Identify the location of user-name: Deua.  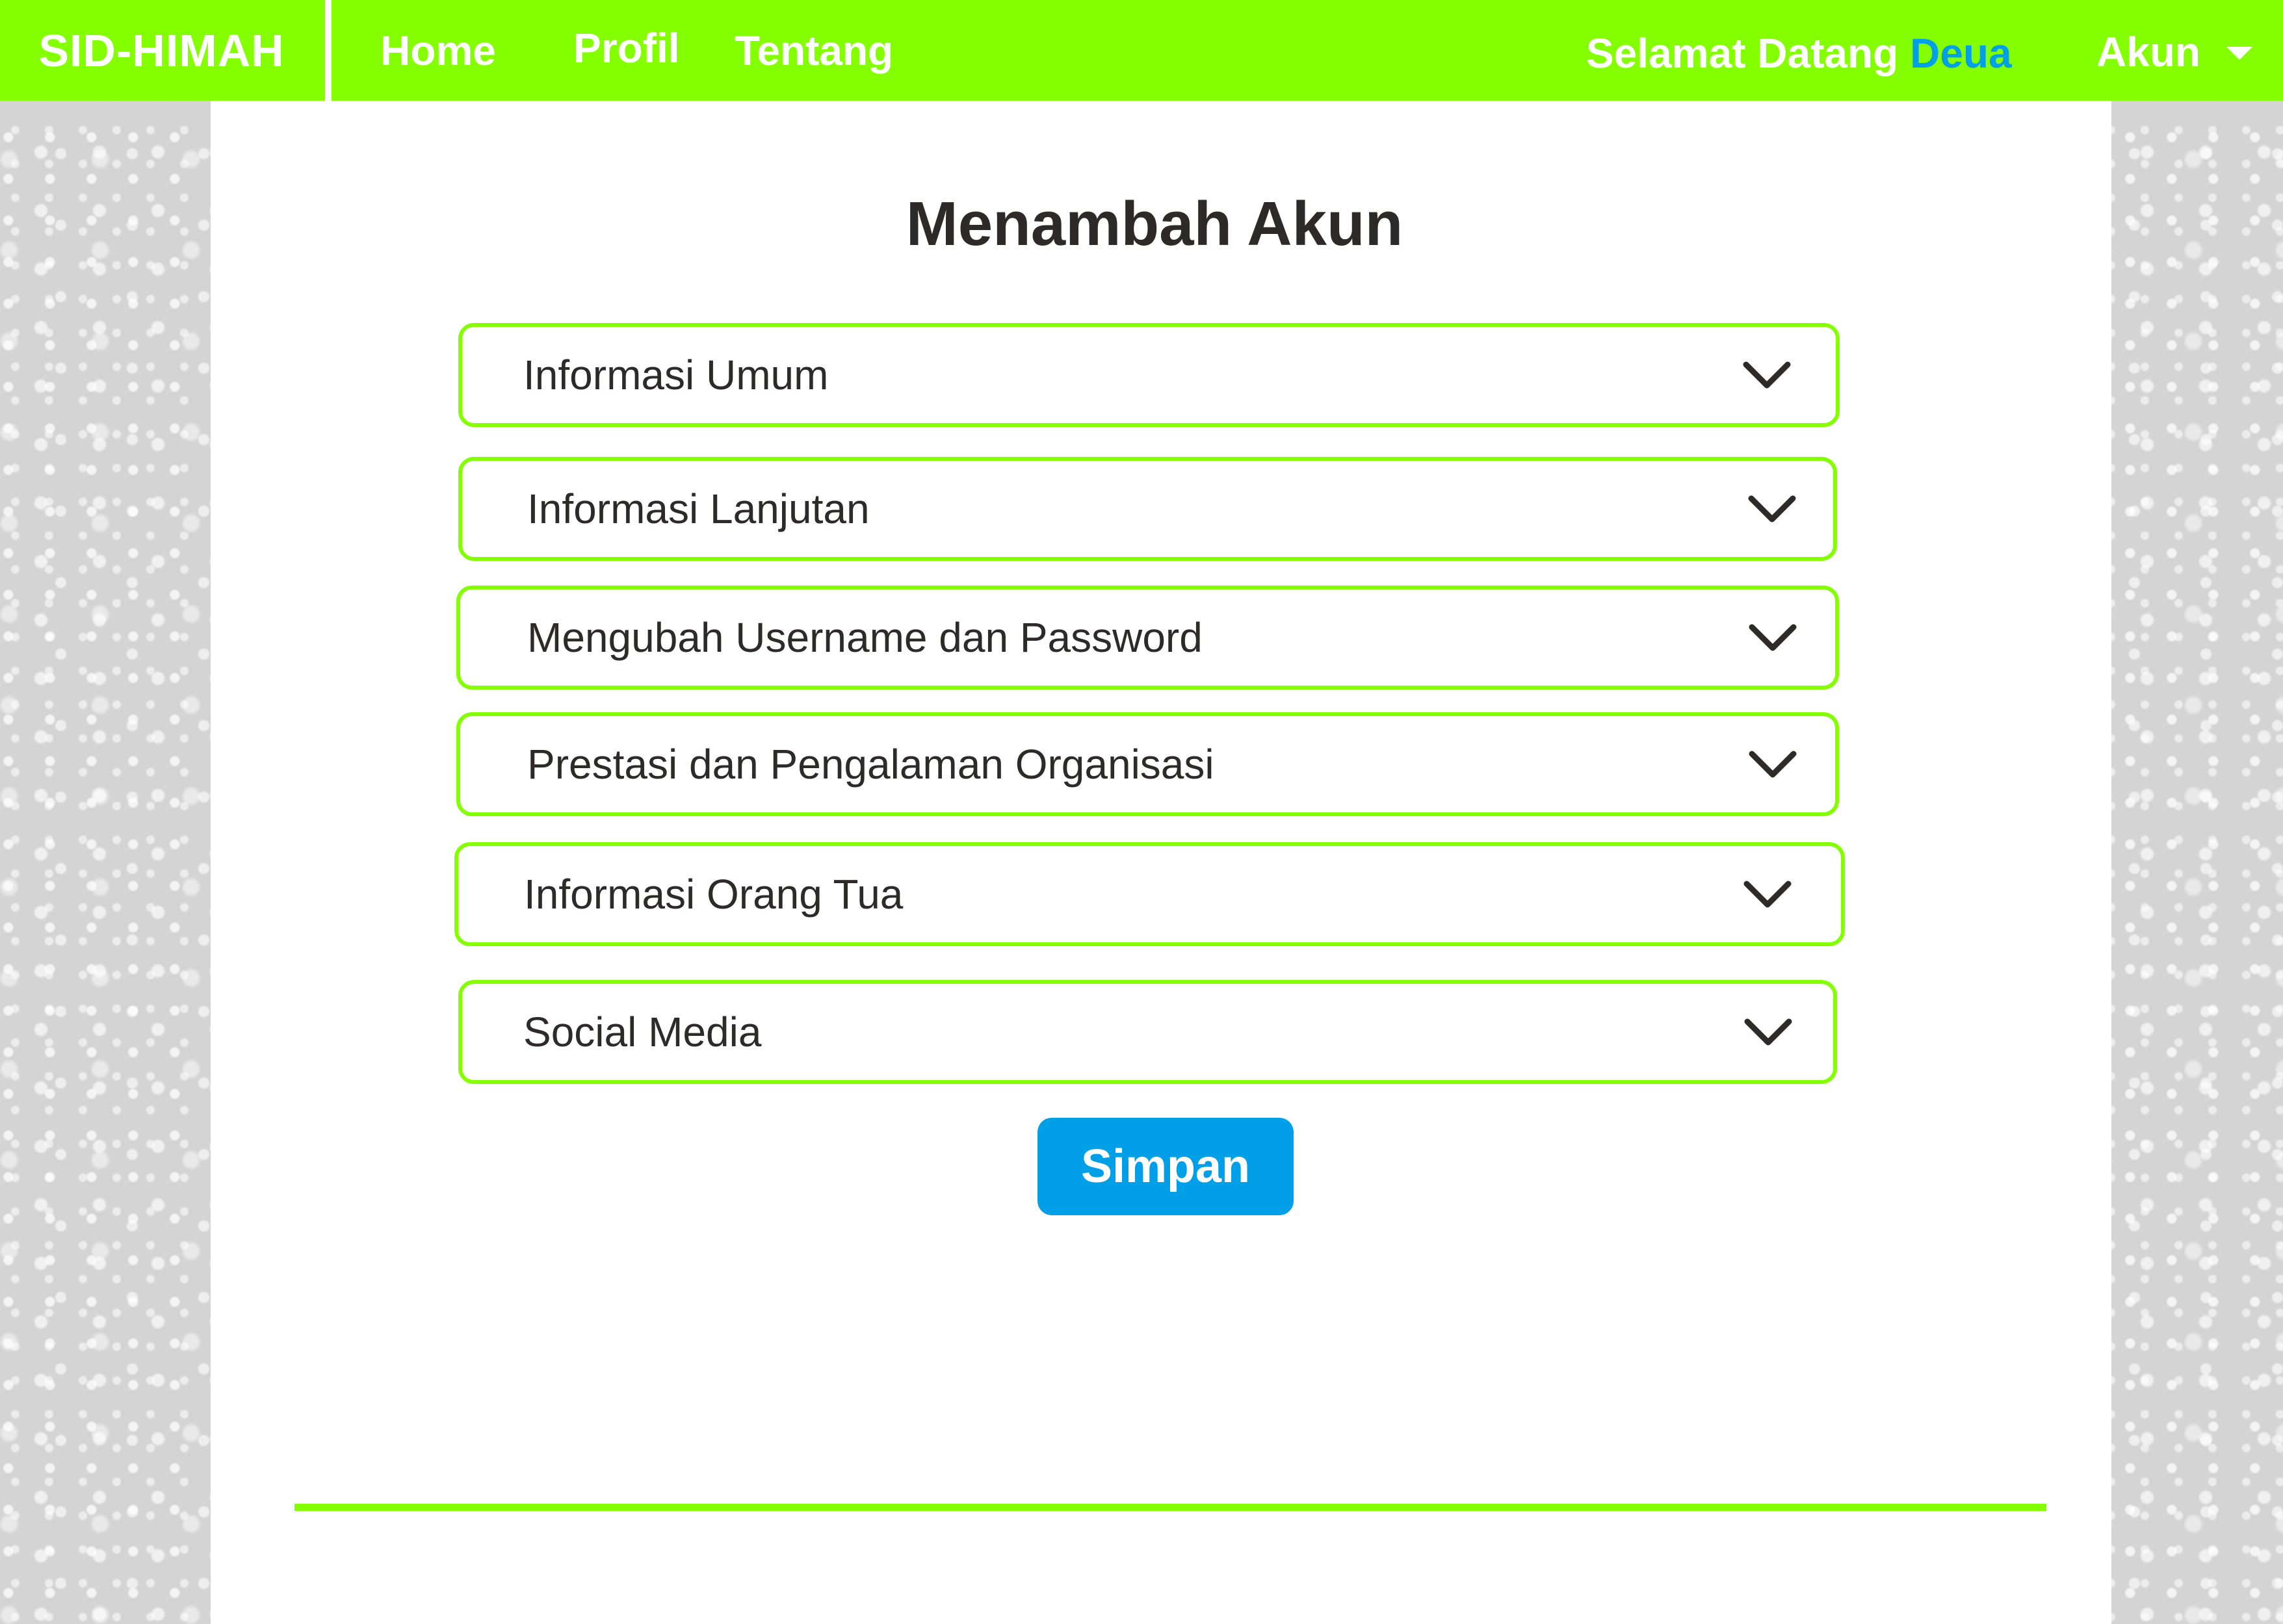
(1961, 53).